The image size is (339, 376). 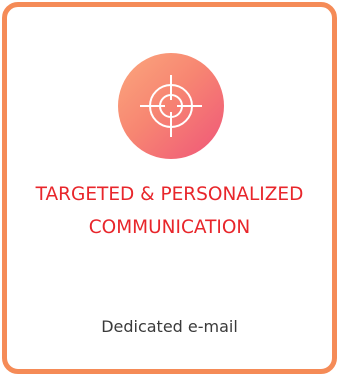 I want to click on icon-badge, so click(x=171, y=106).